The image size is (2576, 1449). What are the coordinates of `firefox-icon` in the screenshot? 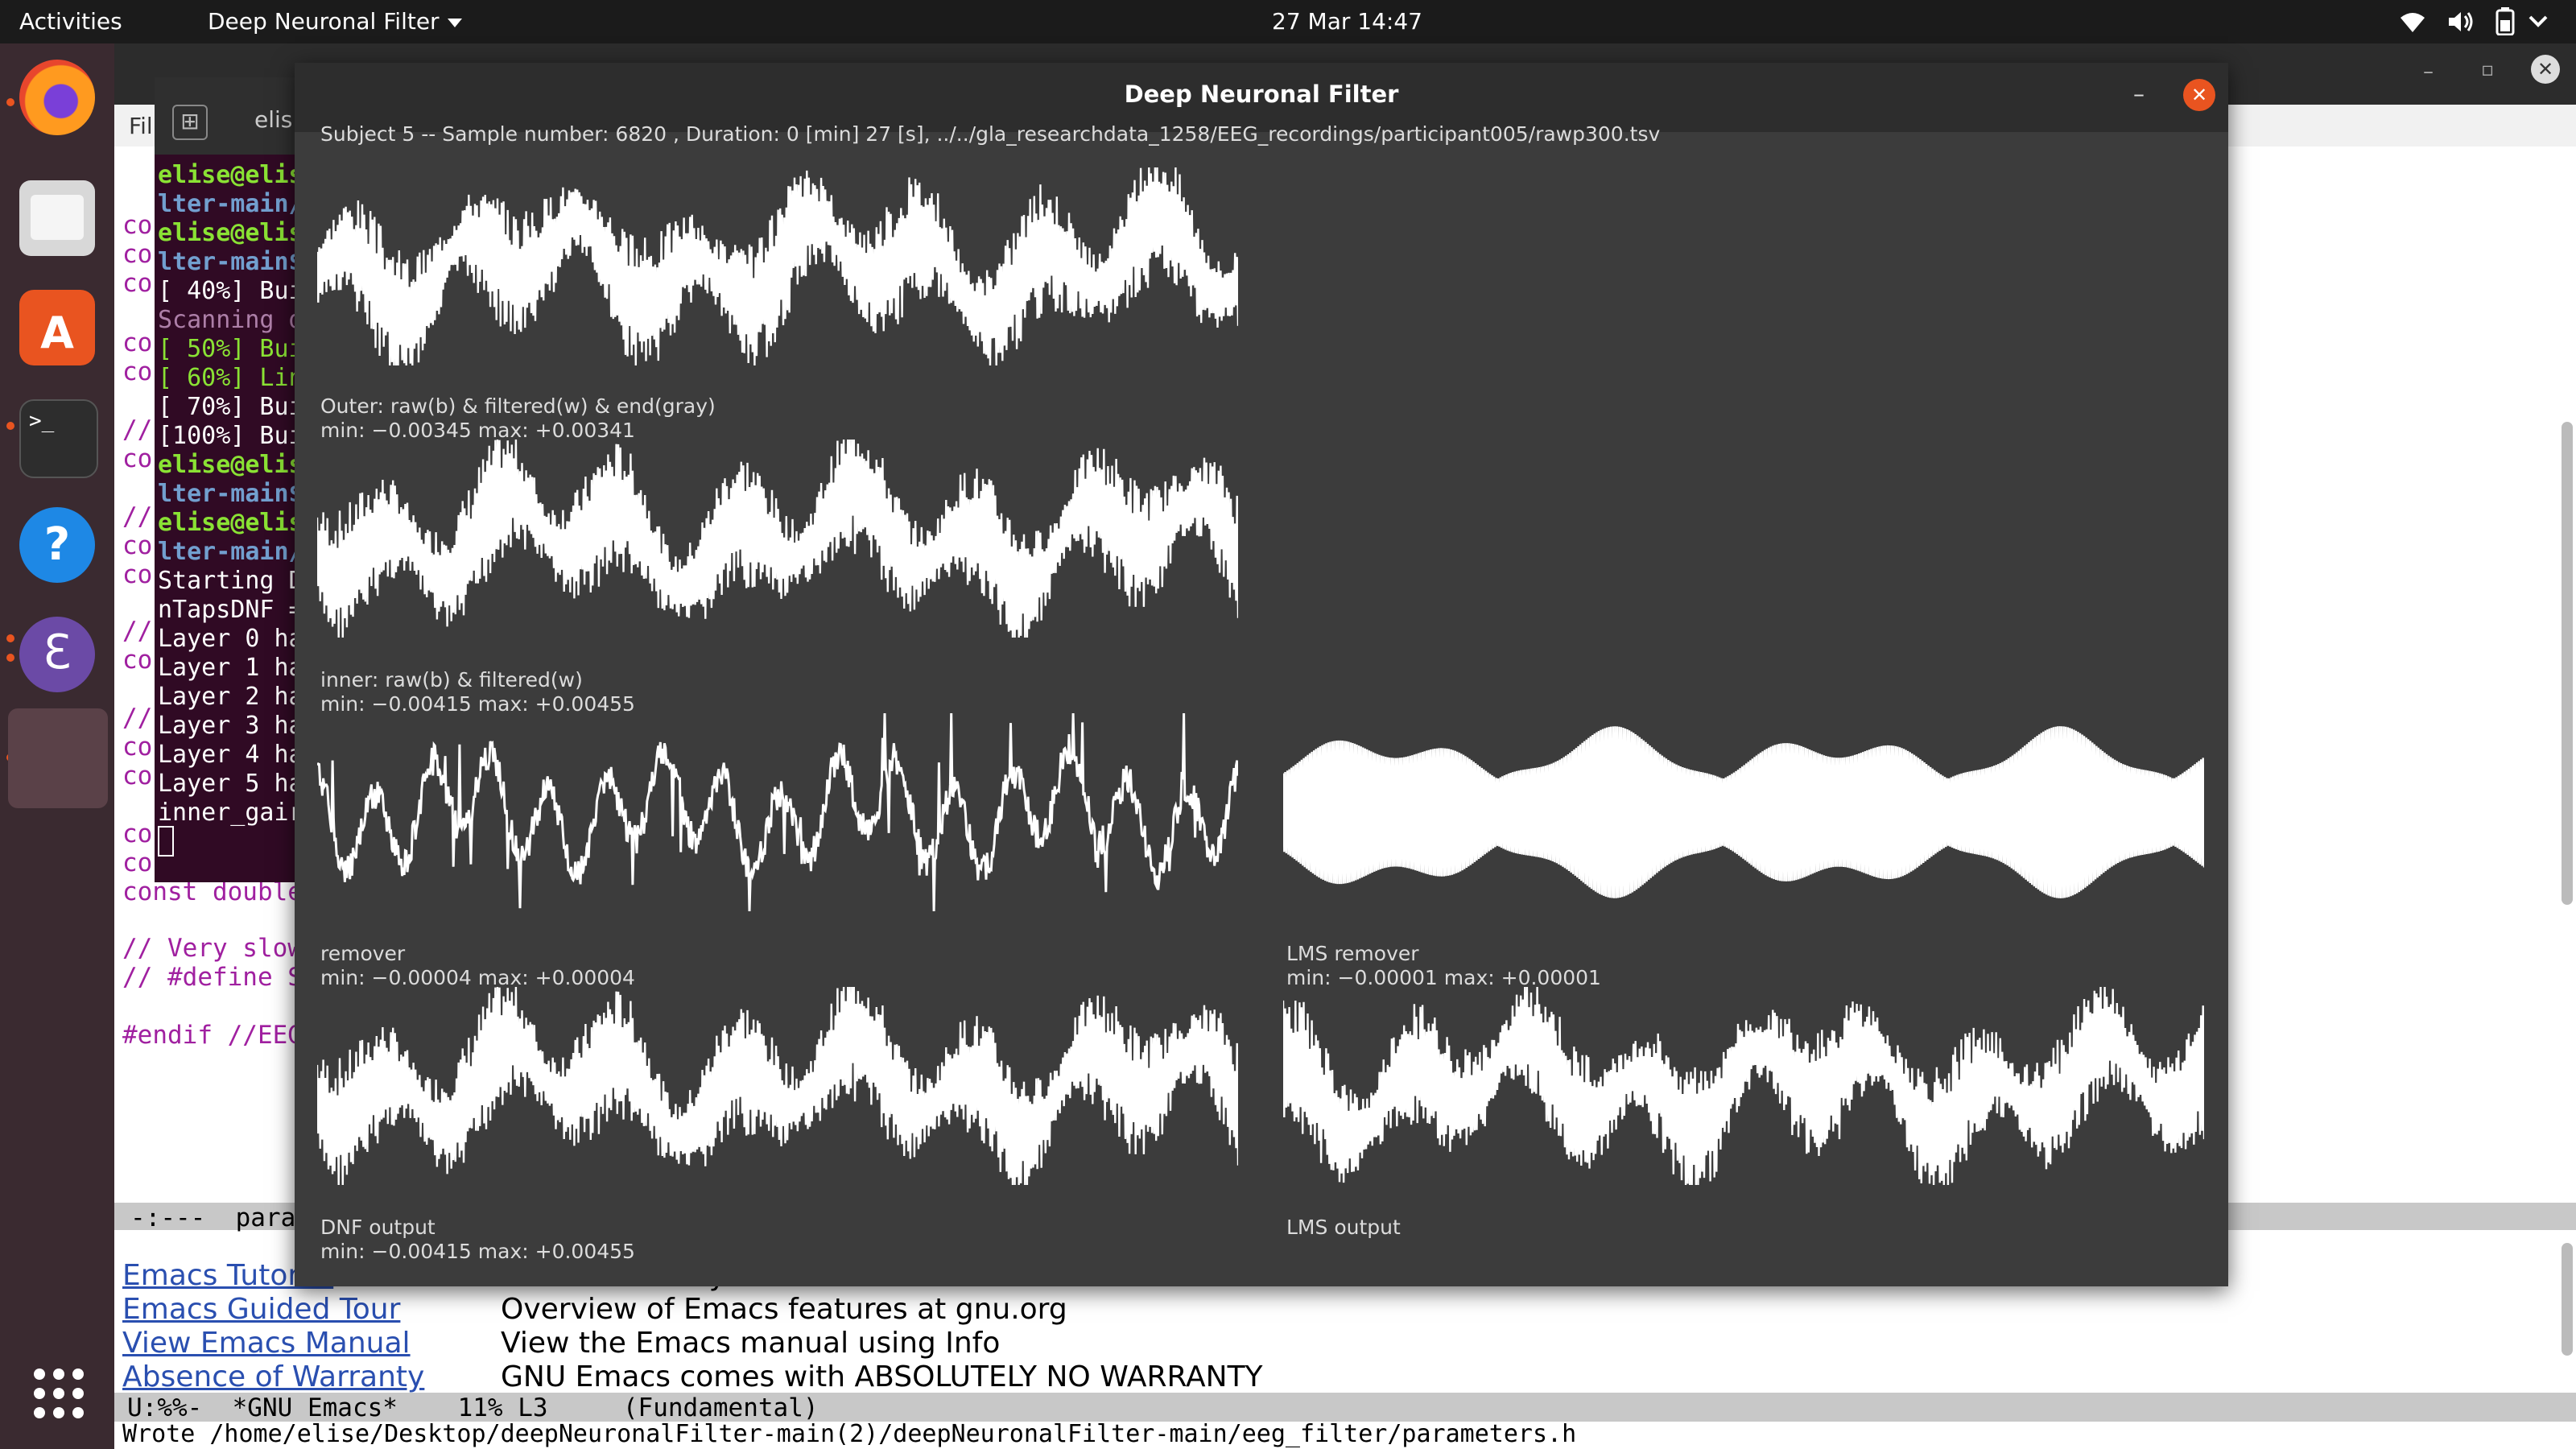 It's located at (57, 97).